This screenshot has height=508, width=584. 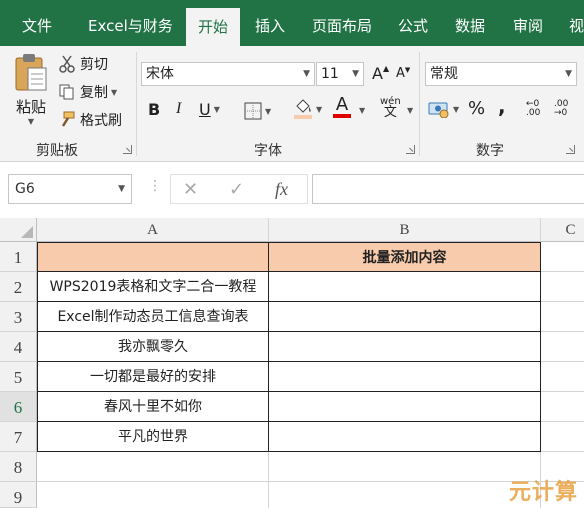 What do you see at coordinates (330, 74) in the screenshot?
I see `font-size-value: 11` at bounding box center [330, 74].